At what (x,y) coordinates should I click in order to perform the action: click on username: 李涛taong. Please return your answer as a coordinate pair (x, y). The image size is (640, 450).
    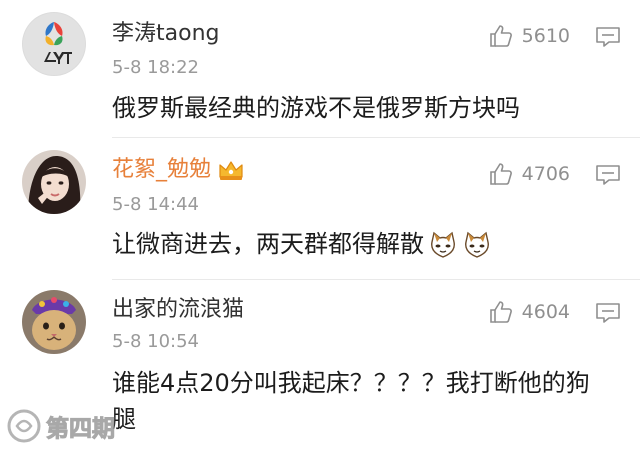
    Looking at the image, I should click on (165, 34).